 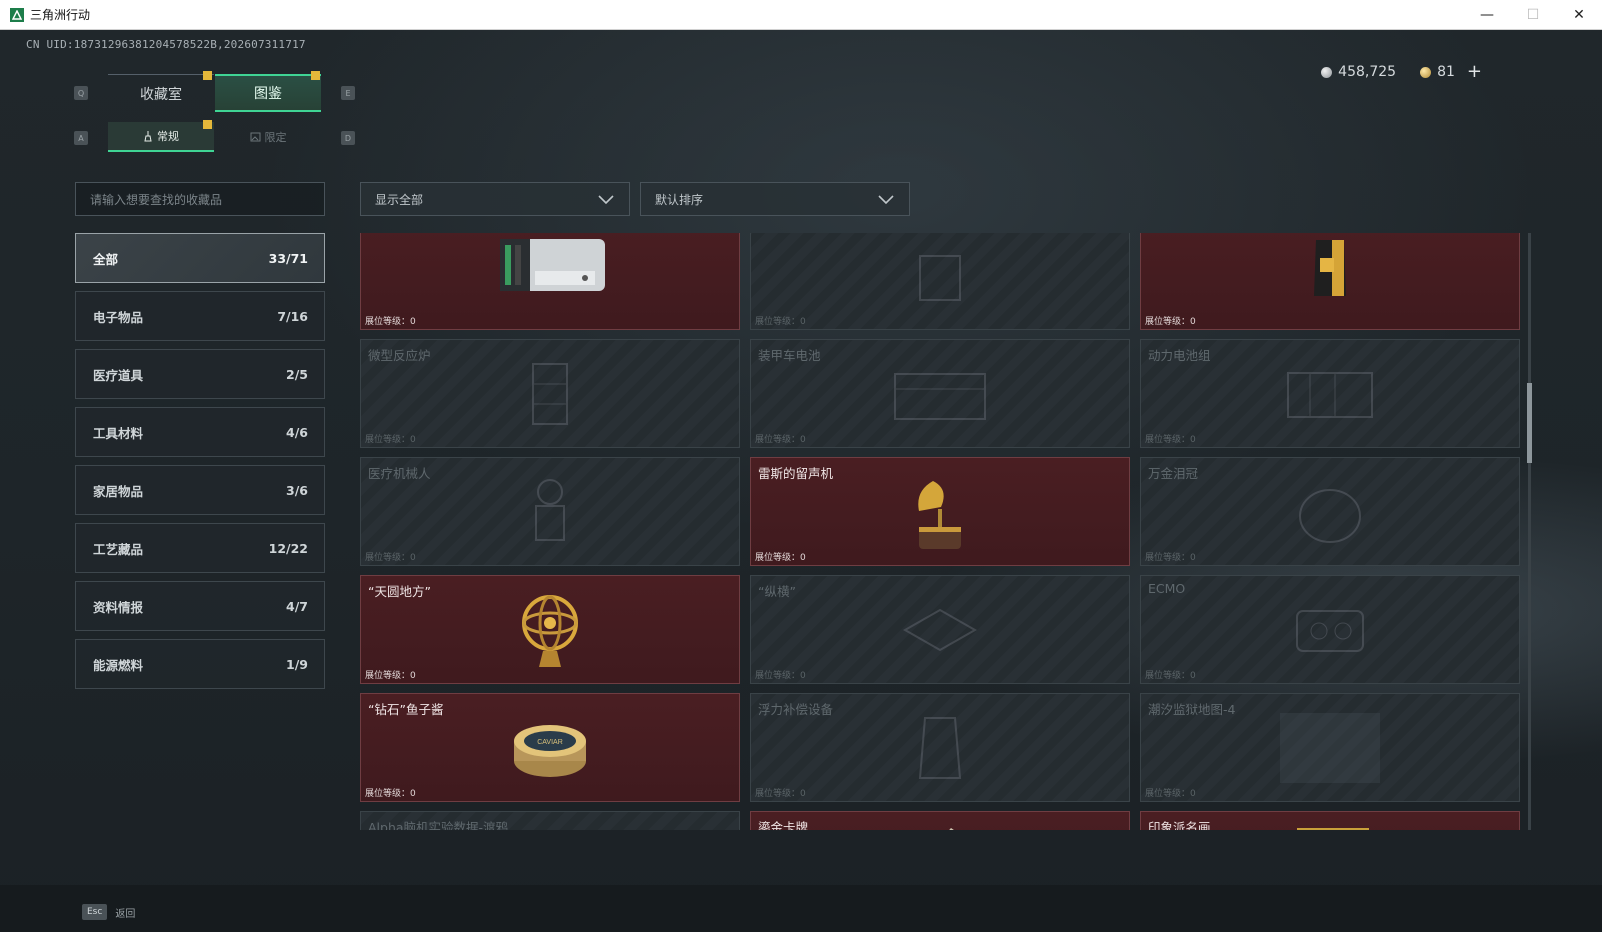 What do you see at coordinates (940, 820) in the screenshot?
I see `item-card: 鎏金卡牌` at bounding box center [940, 820].